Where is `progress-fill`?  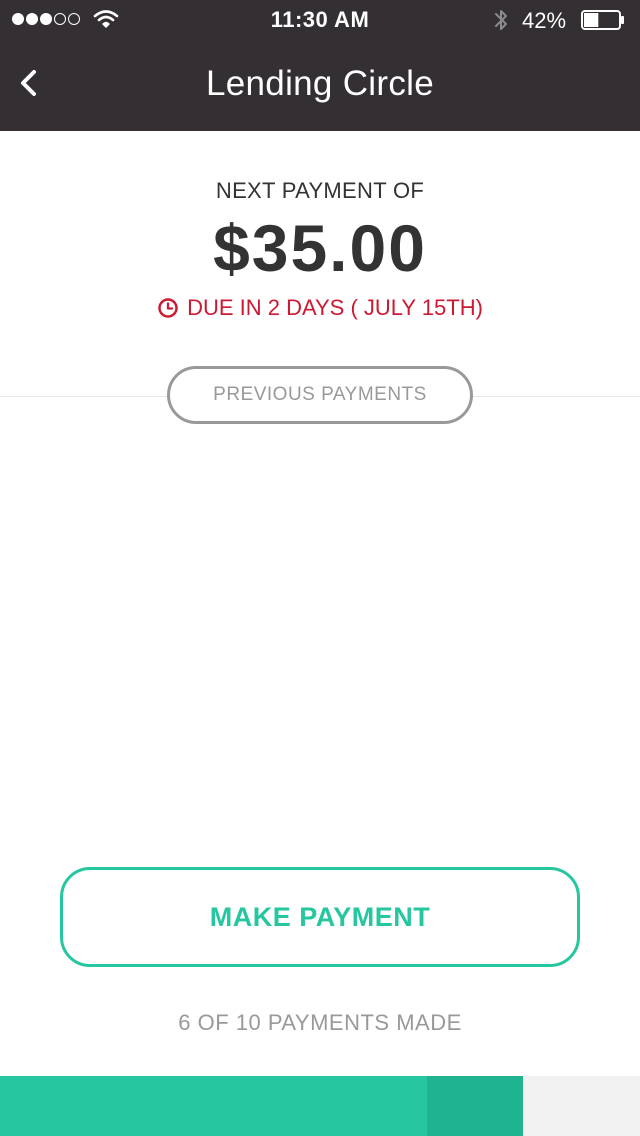
progress-fill is located at coordinates (213, 1106).